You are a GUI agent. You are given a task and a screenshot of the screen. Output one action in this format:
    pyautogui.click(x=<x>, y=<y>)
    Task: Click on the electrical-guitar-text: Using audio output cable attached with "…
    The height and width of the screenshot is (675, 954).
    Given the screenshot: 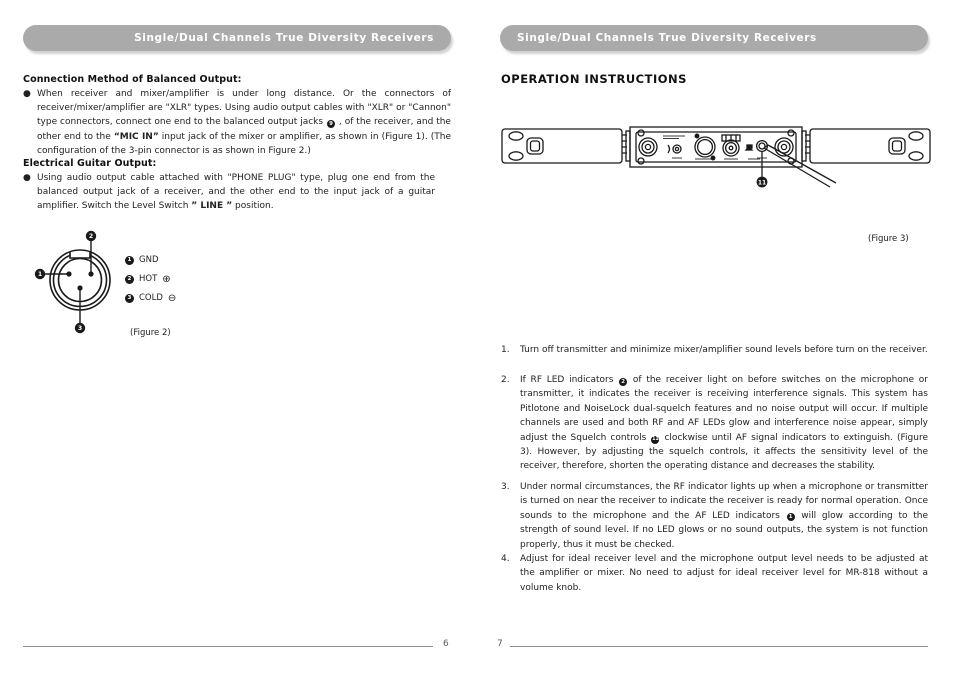 What is the action you would take?
    pyautogui.click(x=236, y=192)
    